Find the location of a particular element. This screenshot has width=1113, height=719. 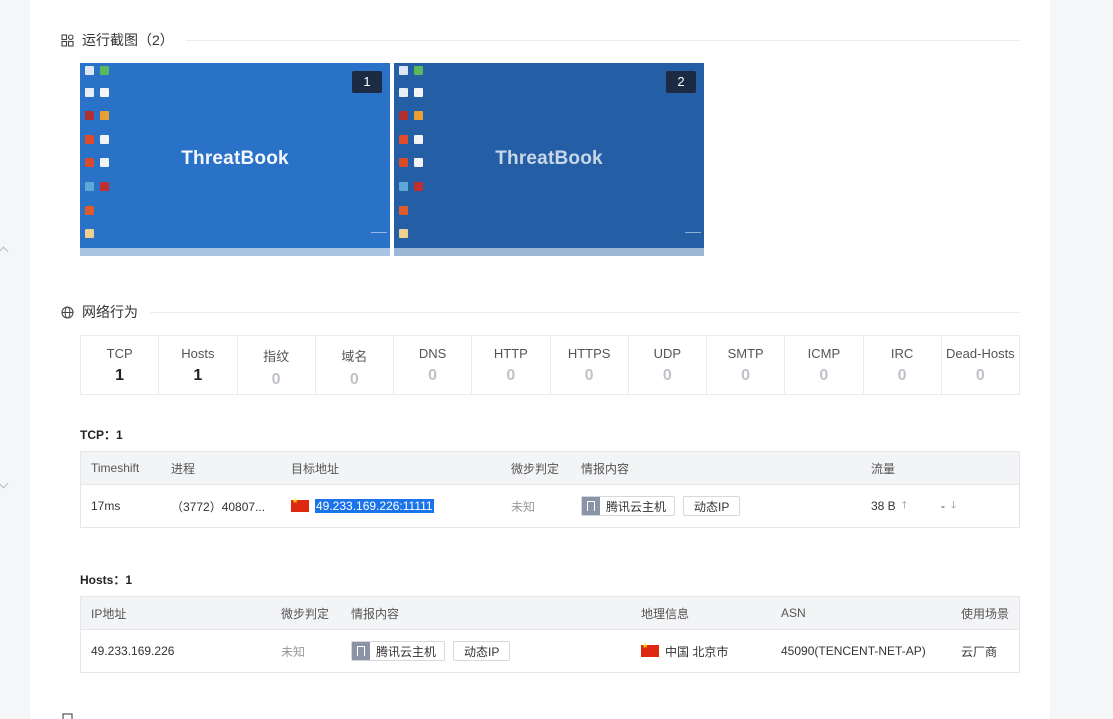

stat-label: Dead-Hosts is located at coordinates (980, 353).